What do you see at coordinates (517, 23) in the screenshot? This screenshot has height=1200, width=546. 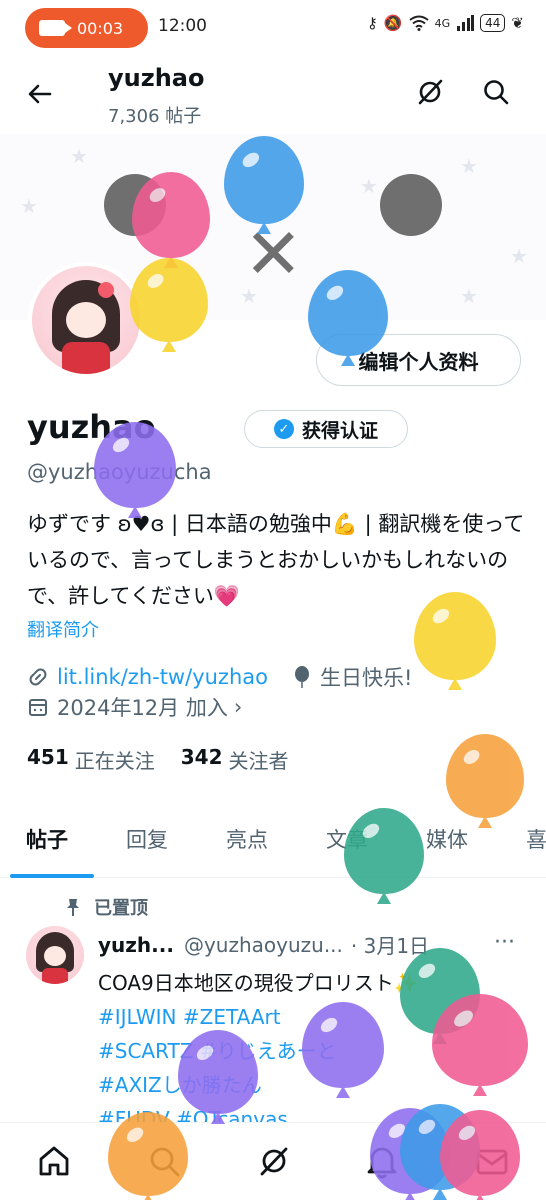 I see `leaf-icon: ❦` at bounding box center [517, 23].